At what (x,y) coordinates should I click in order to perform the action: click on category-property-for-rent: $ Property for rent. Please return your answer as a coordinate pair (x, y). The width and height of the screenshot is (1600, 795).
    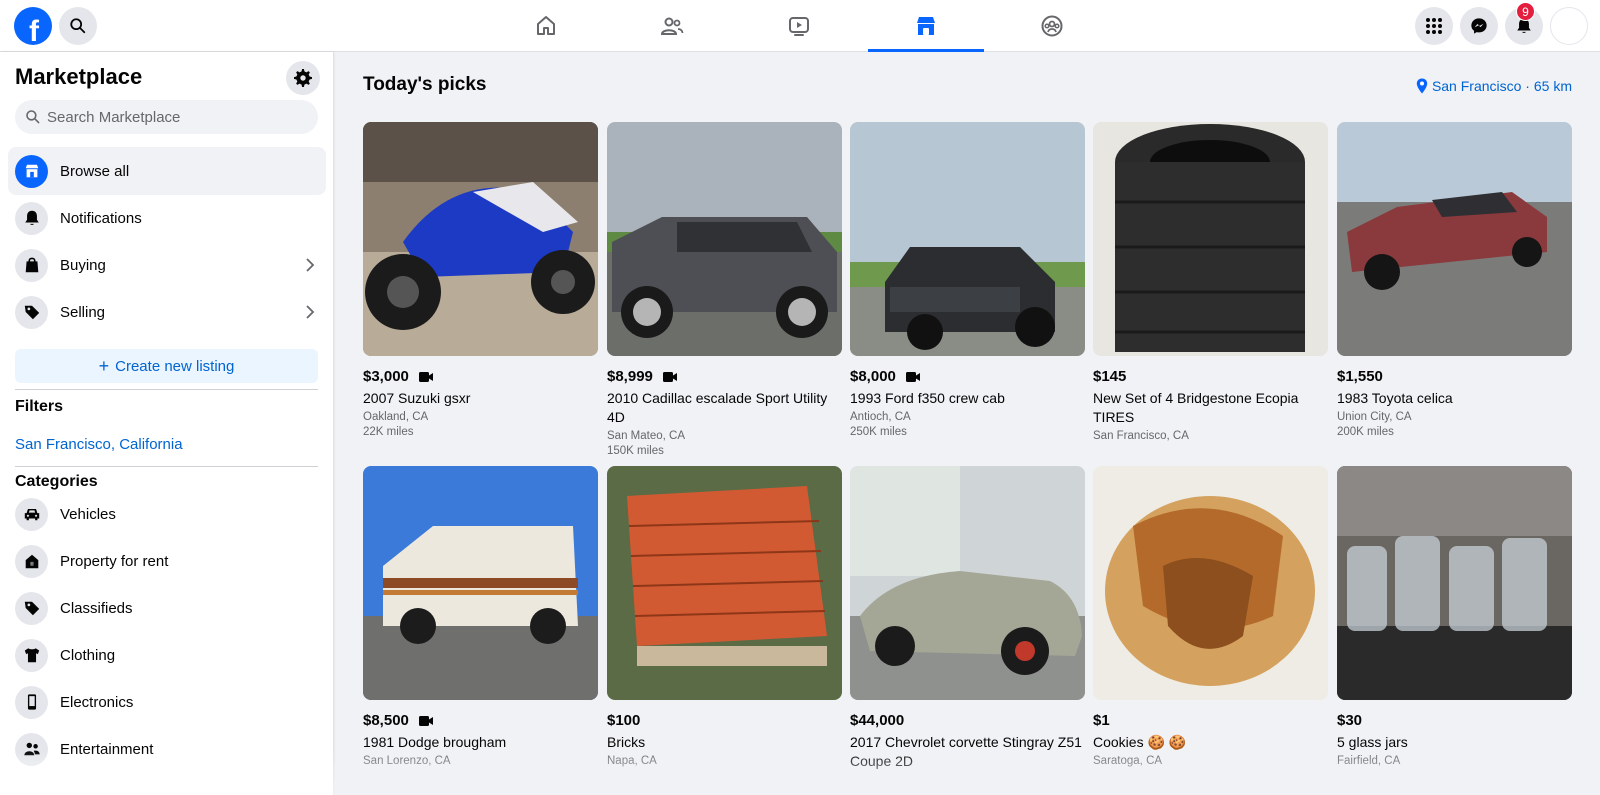
    Looking at the image, I should click on (167, 561).